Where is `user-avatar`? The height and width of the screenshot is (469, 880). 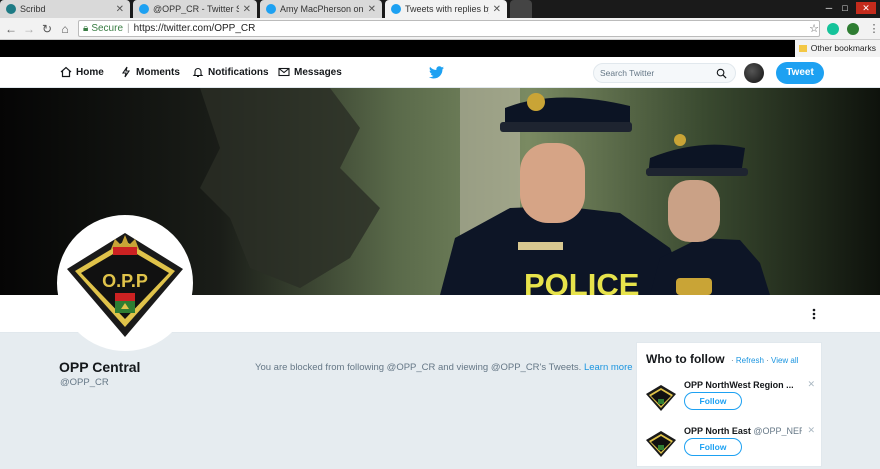
user-avatar is located at coordinates (754, 73).